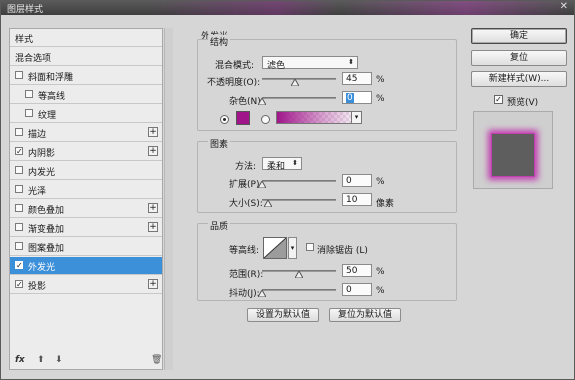  I want to click on noise-unit: %, so click(380, 99).